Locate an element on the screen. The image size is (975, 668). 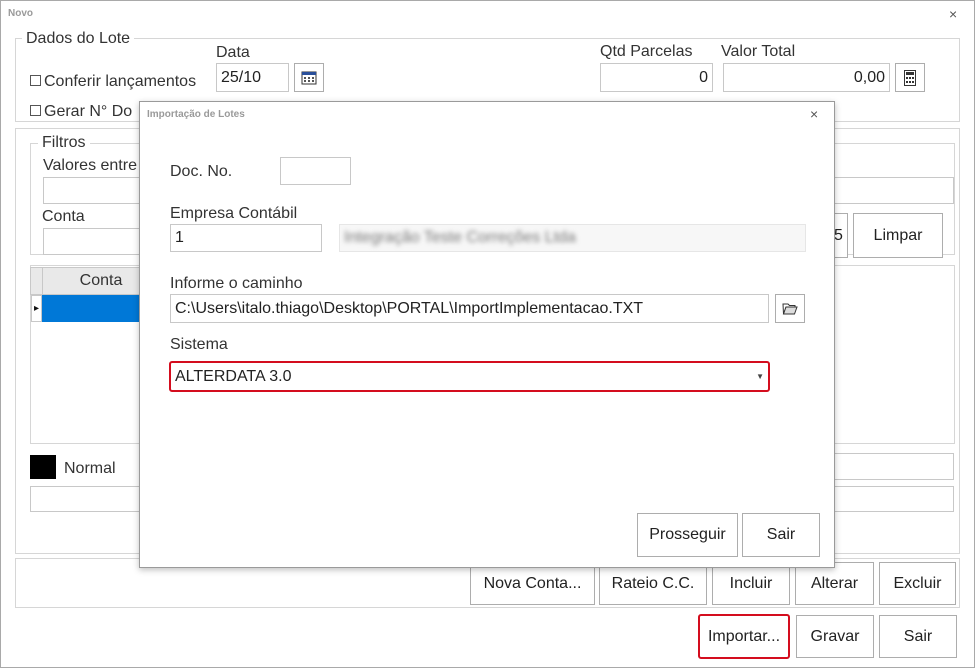
calculator-icon is located at coordinates (910, 77).